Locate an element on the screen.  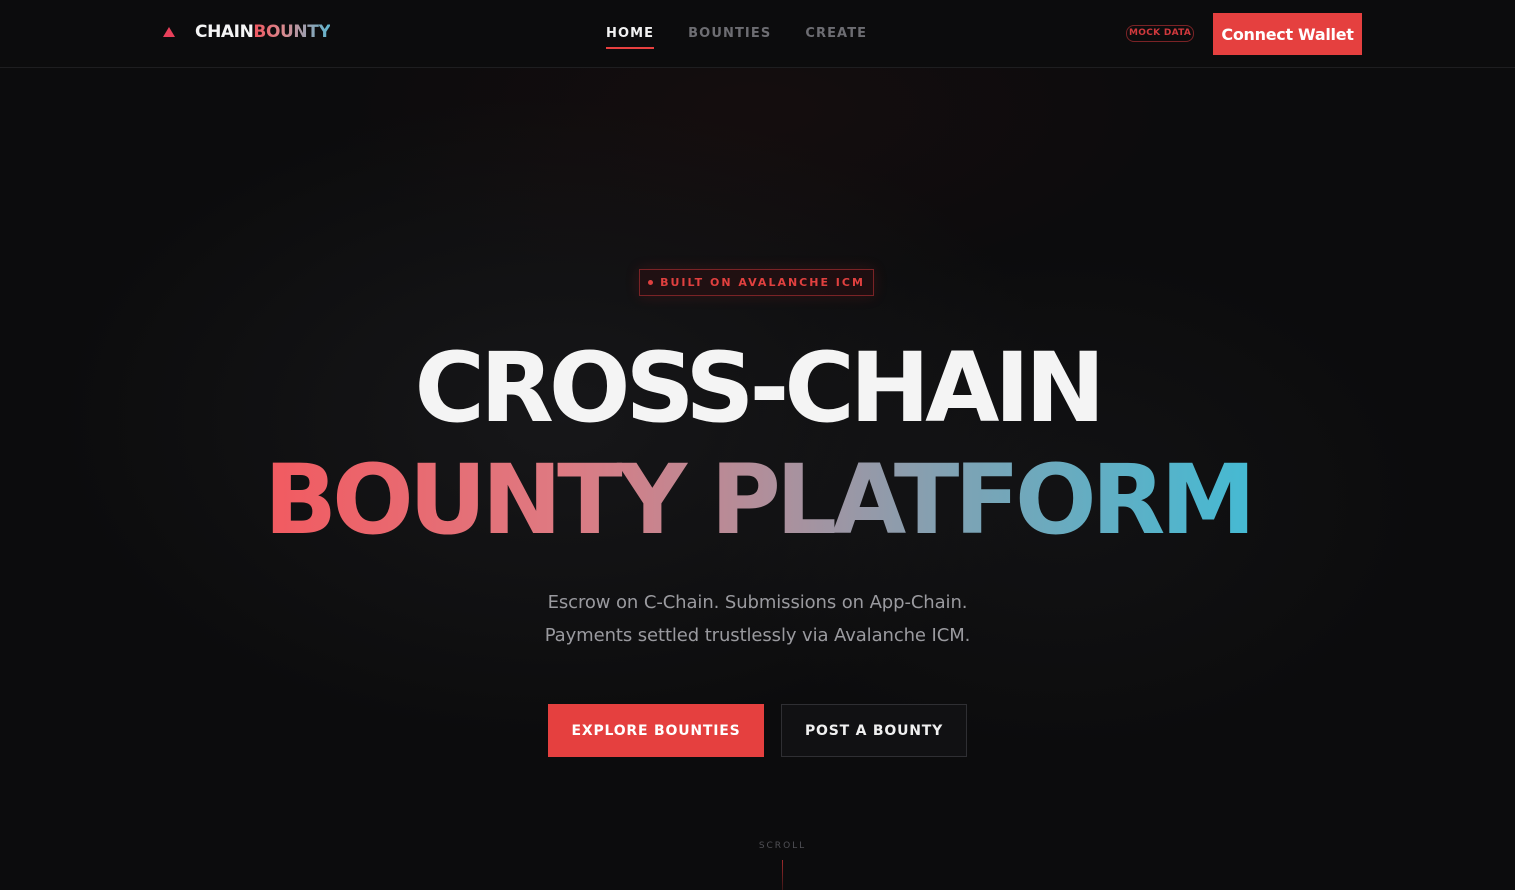
scroll-indicator-label: SCROLL is located at coordinates (782, 846).